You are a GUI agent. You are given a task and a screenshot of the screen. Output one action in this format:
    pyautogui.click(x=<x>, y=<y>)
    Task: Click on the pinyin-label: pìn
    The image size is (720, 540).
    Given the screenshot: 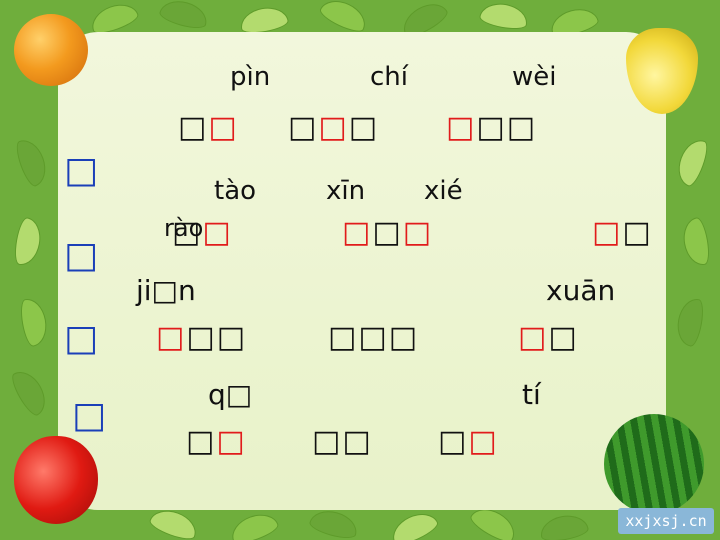 What is the action you would take?
    pyautogui.click(x=250, y=77)
    